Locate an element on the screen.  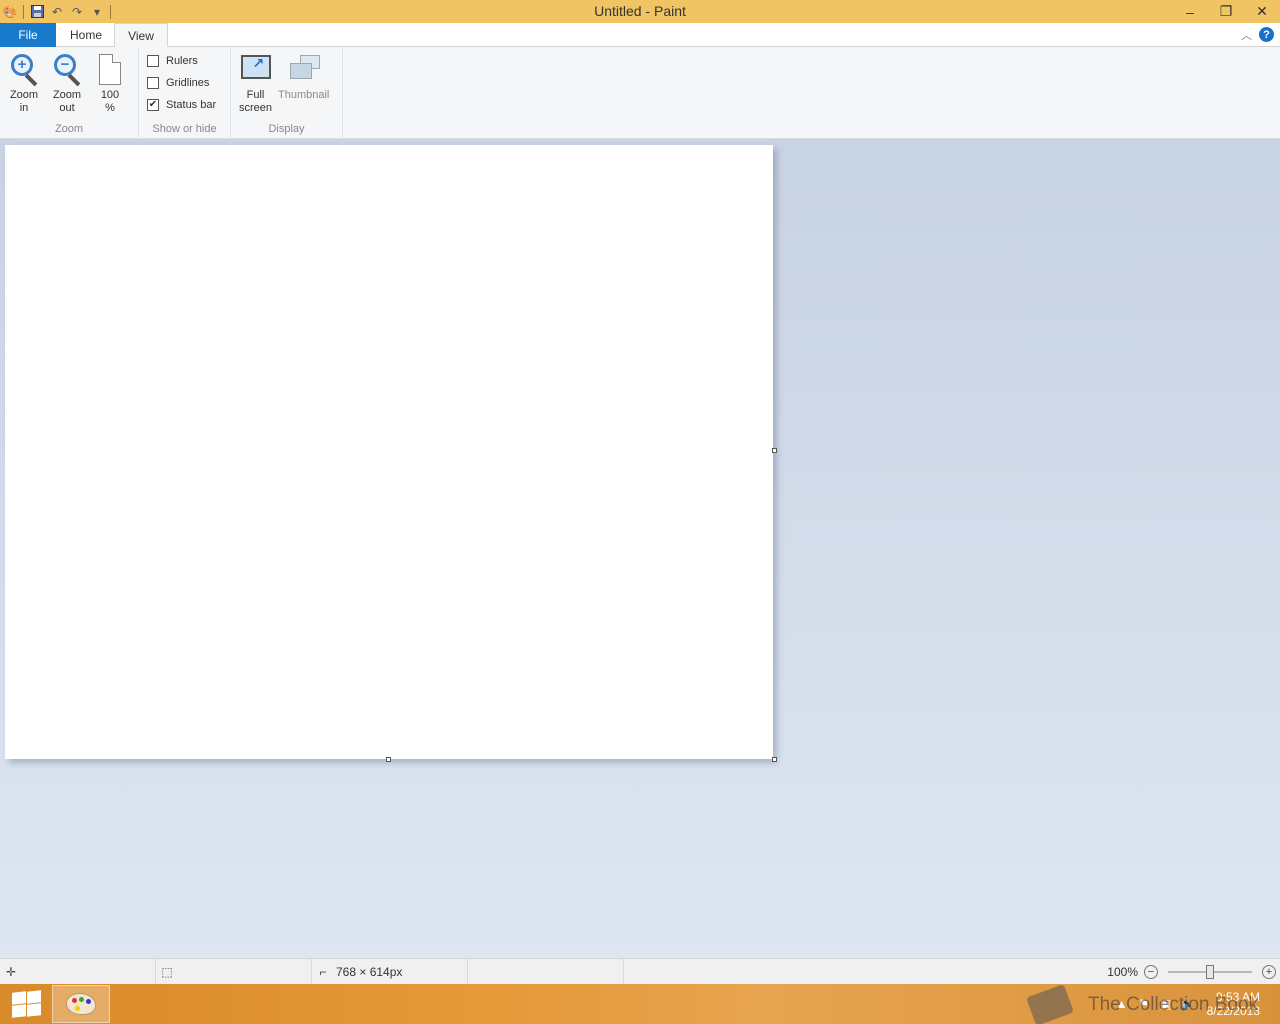
zoom-out-small-icon: − is located at coordinates (1151, 972).